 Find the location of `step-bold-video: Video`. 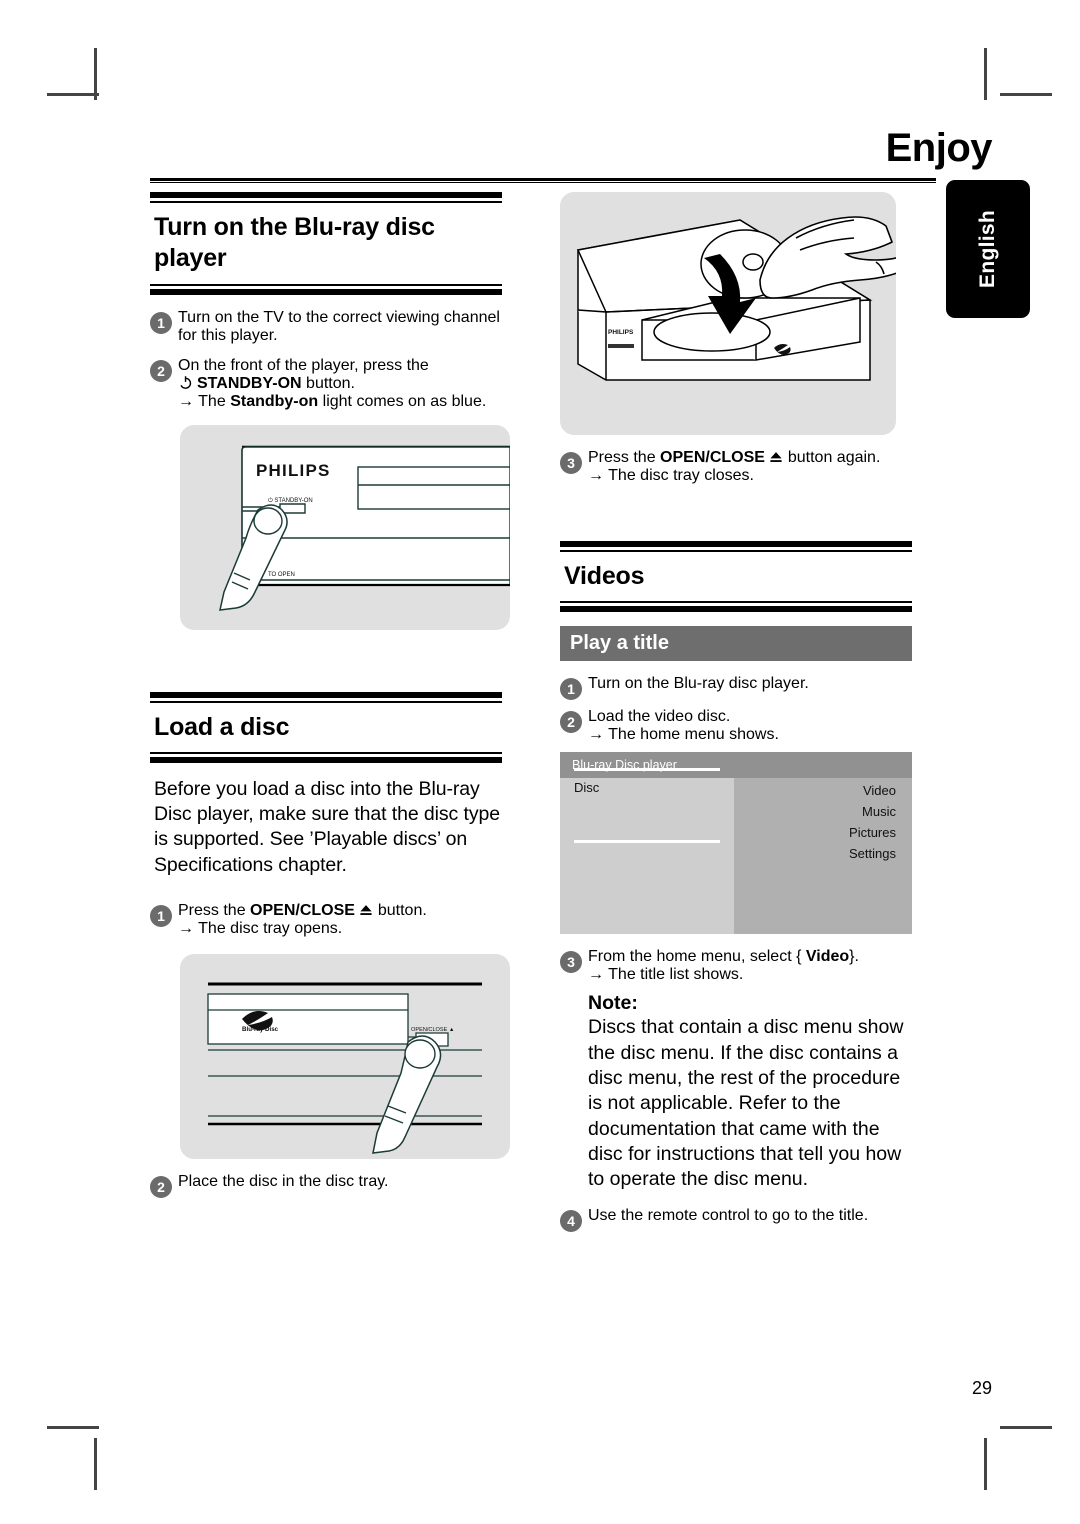

step-bold-video: Video is located at coordinates (827, 957).